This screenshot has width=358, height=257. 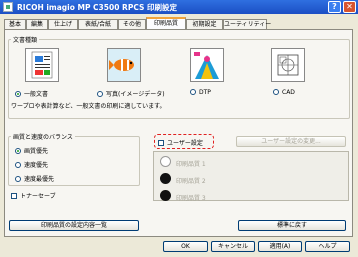 I want to click on balance-speed-radio: 速度優先, so click(x=31, y=164).